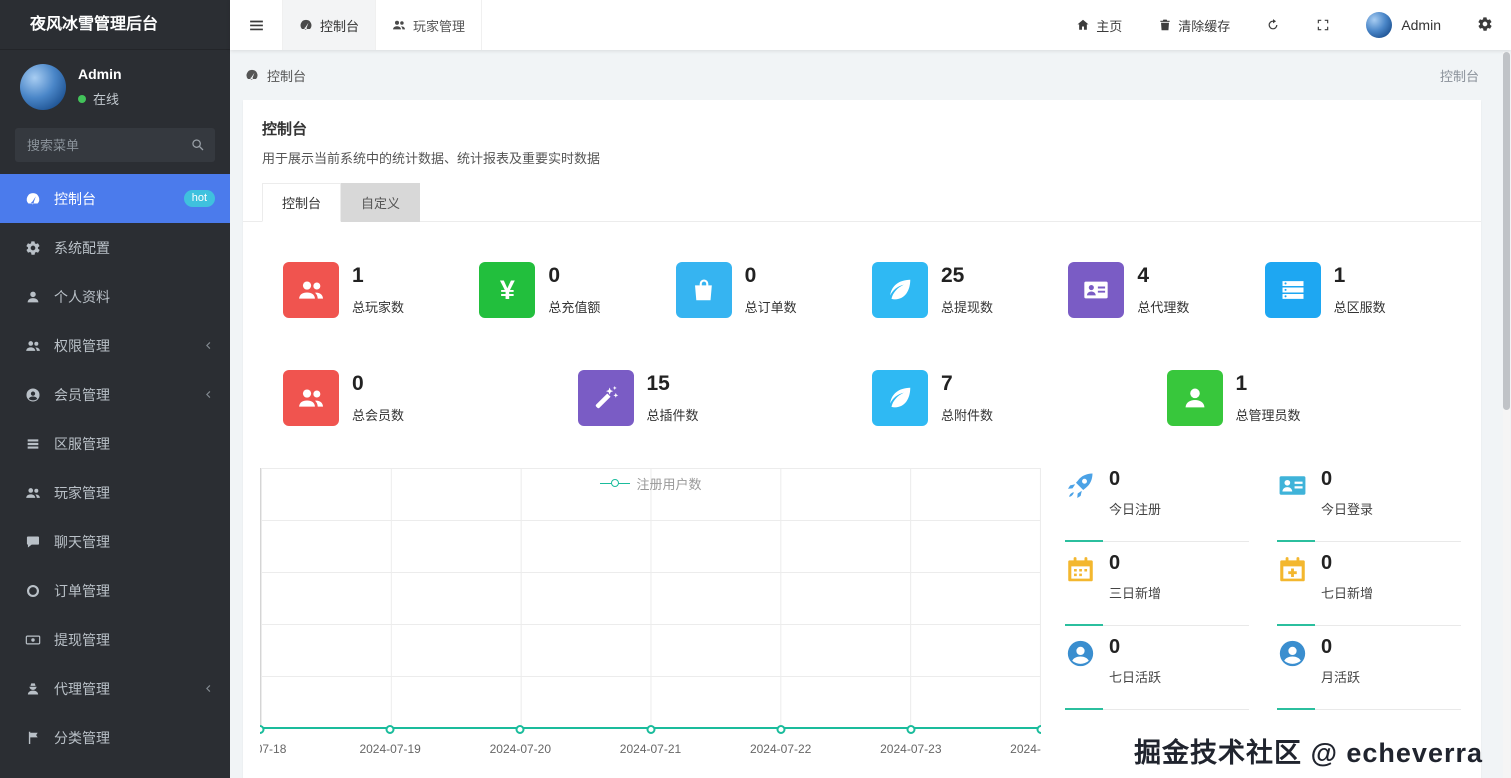  What do you see at coordinates (115, 345) in the screenshot?
I see `sidebar-item-permissions: 权限管理` at bounding box center [115, 345].